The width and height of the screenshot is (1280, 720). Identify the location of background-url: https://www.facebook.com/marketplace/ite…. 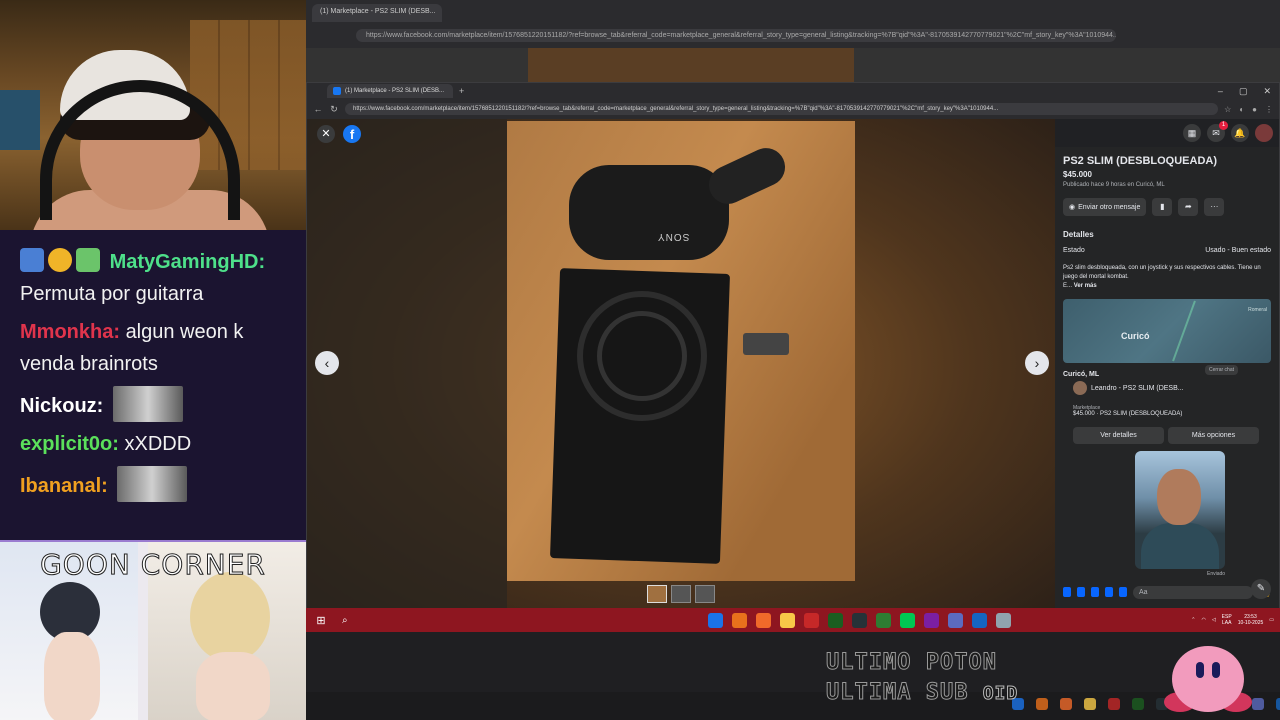
(736, 35).